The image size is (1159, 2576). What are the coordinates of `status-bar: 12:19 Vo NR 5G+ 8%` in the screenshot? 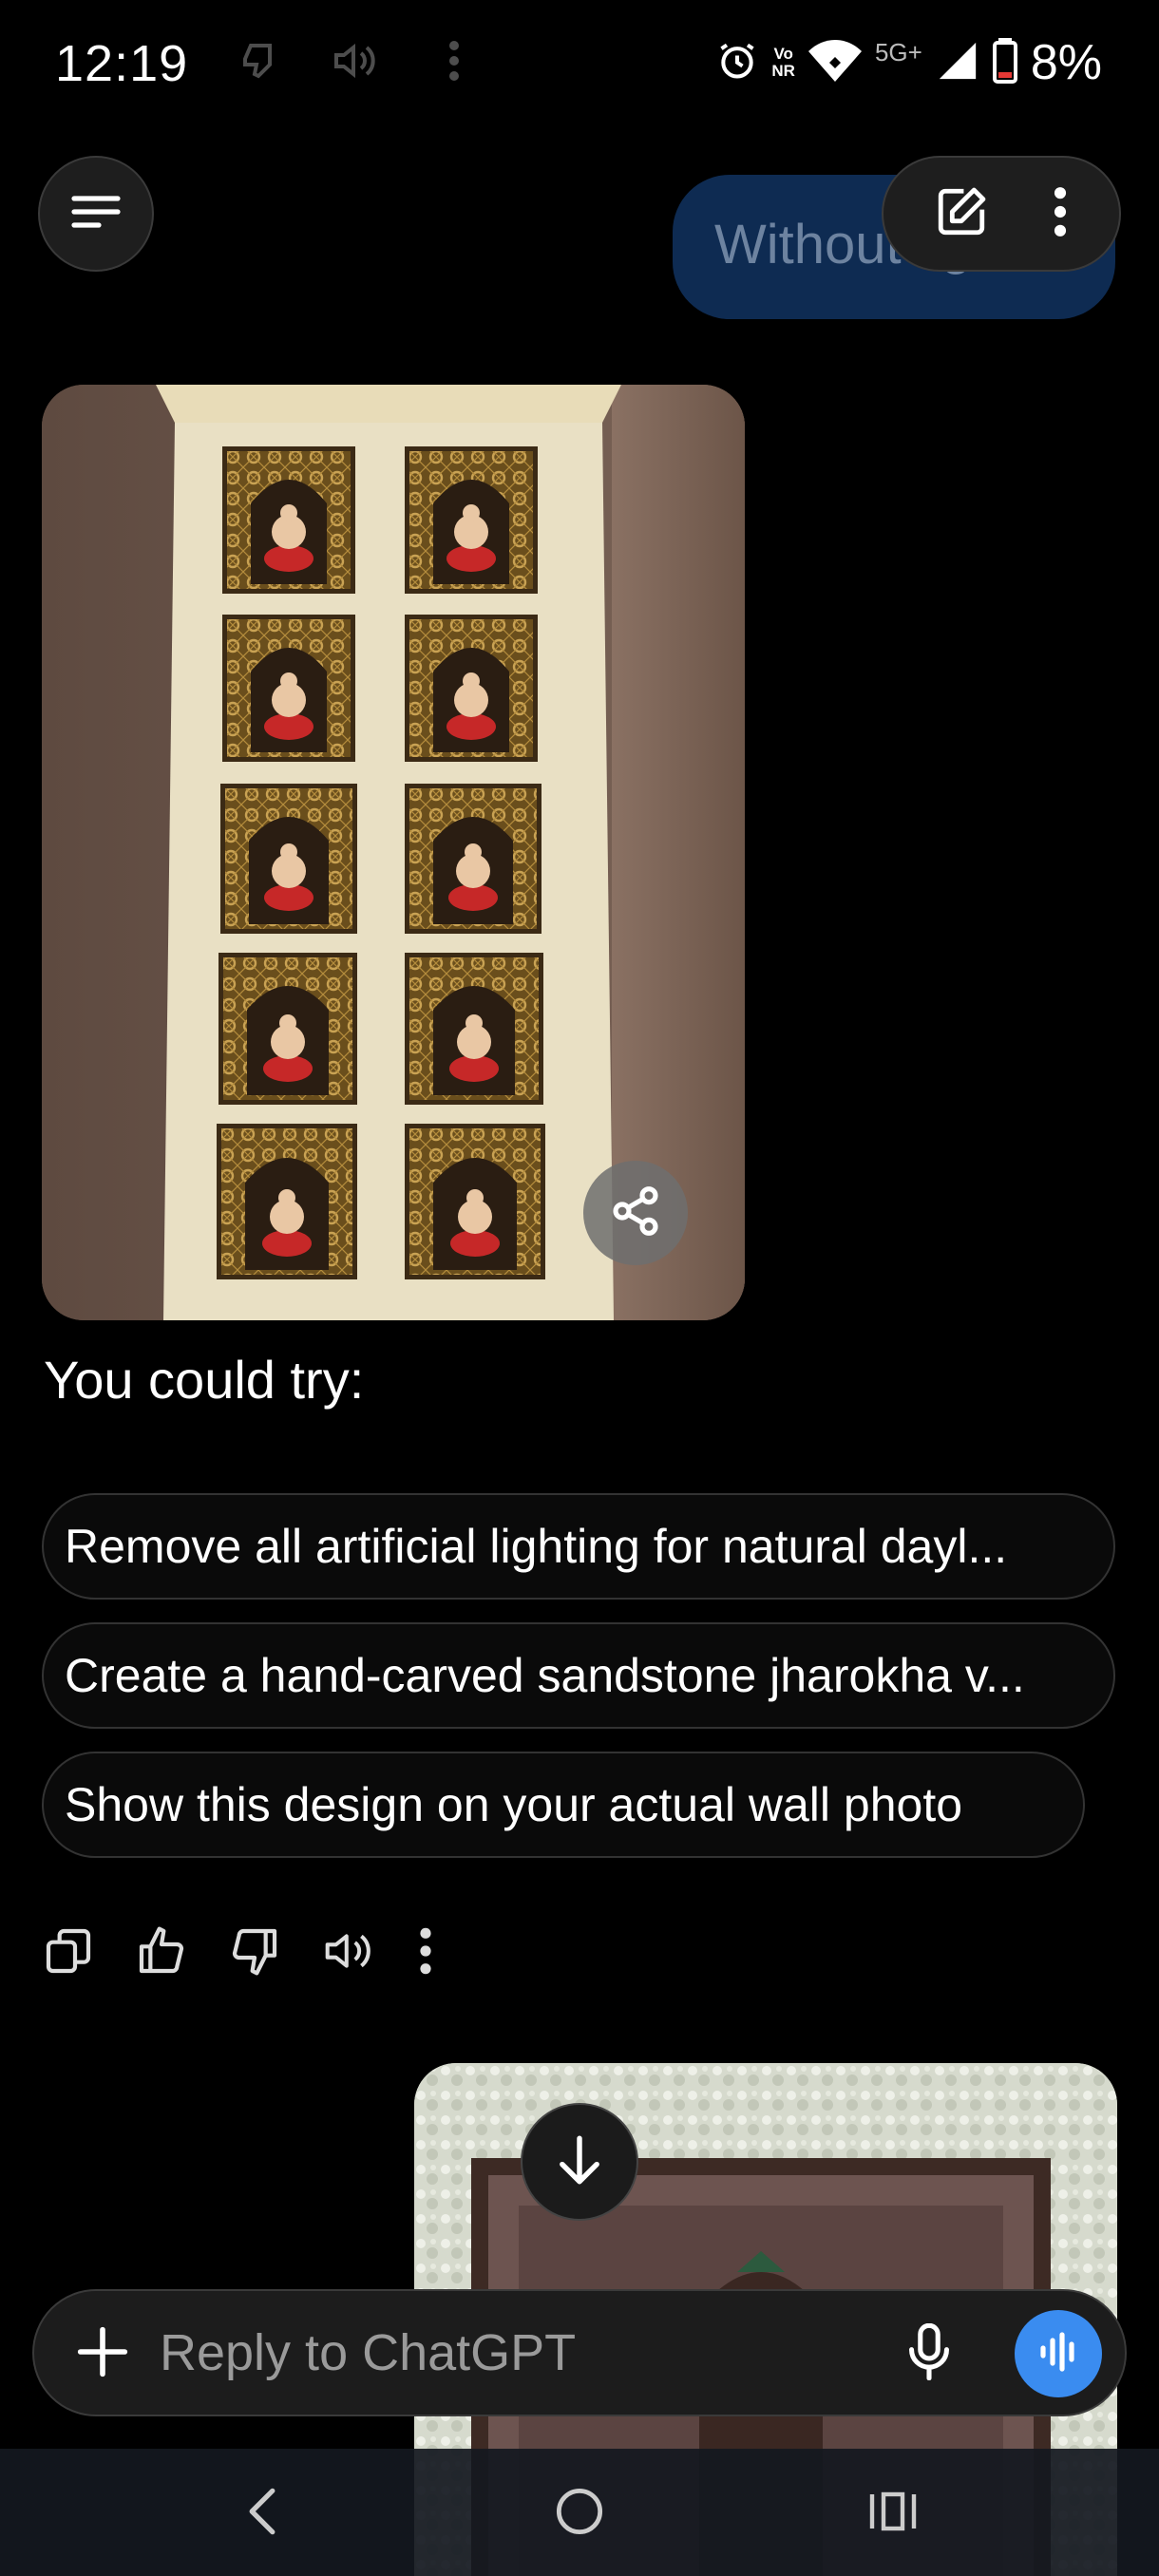 It's located at (579, 61).